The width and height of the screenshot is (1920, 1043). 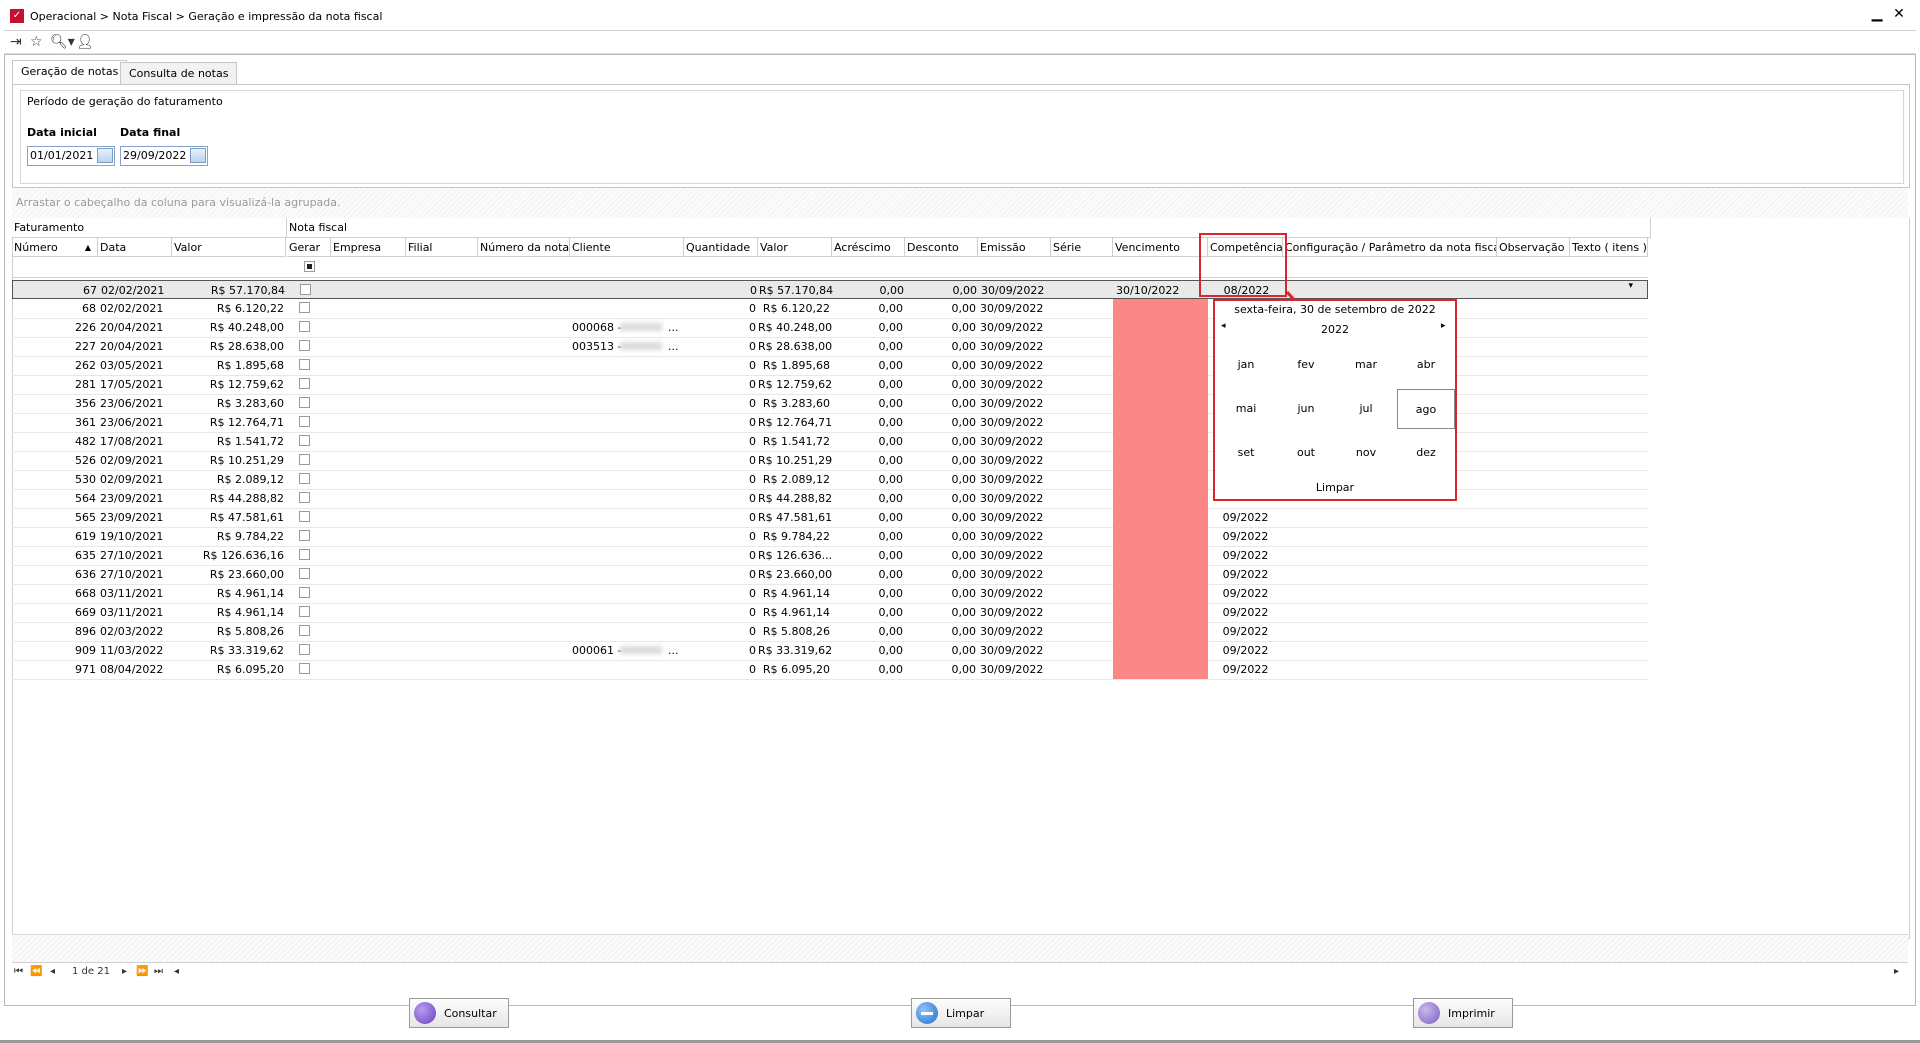 I want to click on month-mar: mar, so click(x=1366, y=365).